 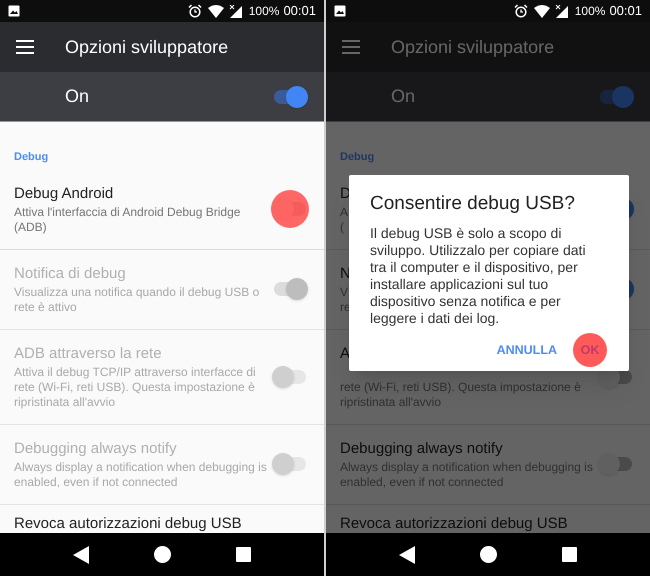 I want to click on setting-title: ADB attraverso la rete, so click(x=88, y=353).